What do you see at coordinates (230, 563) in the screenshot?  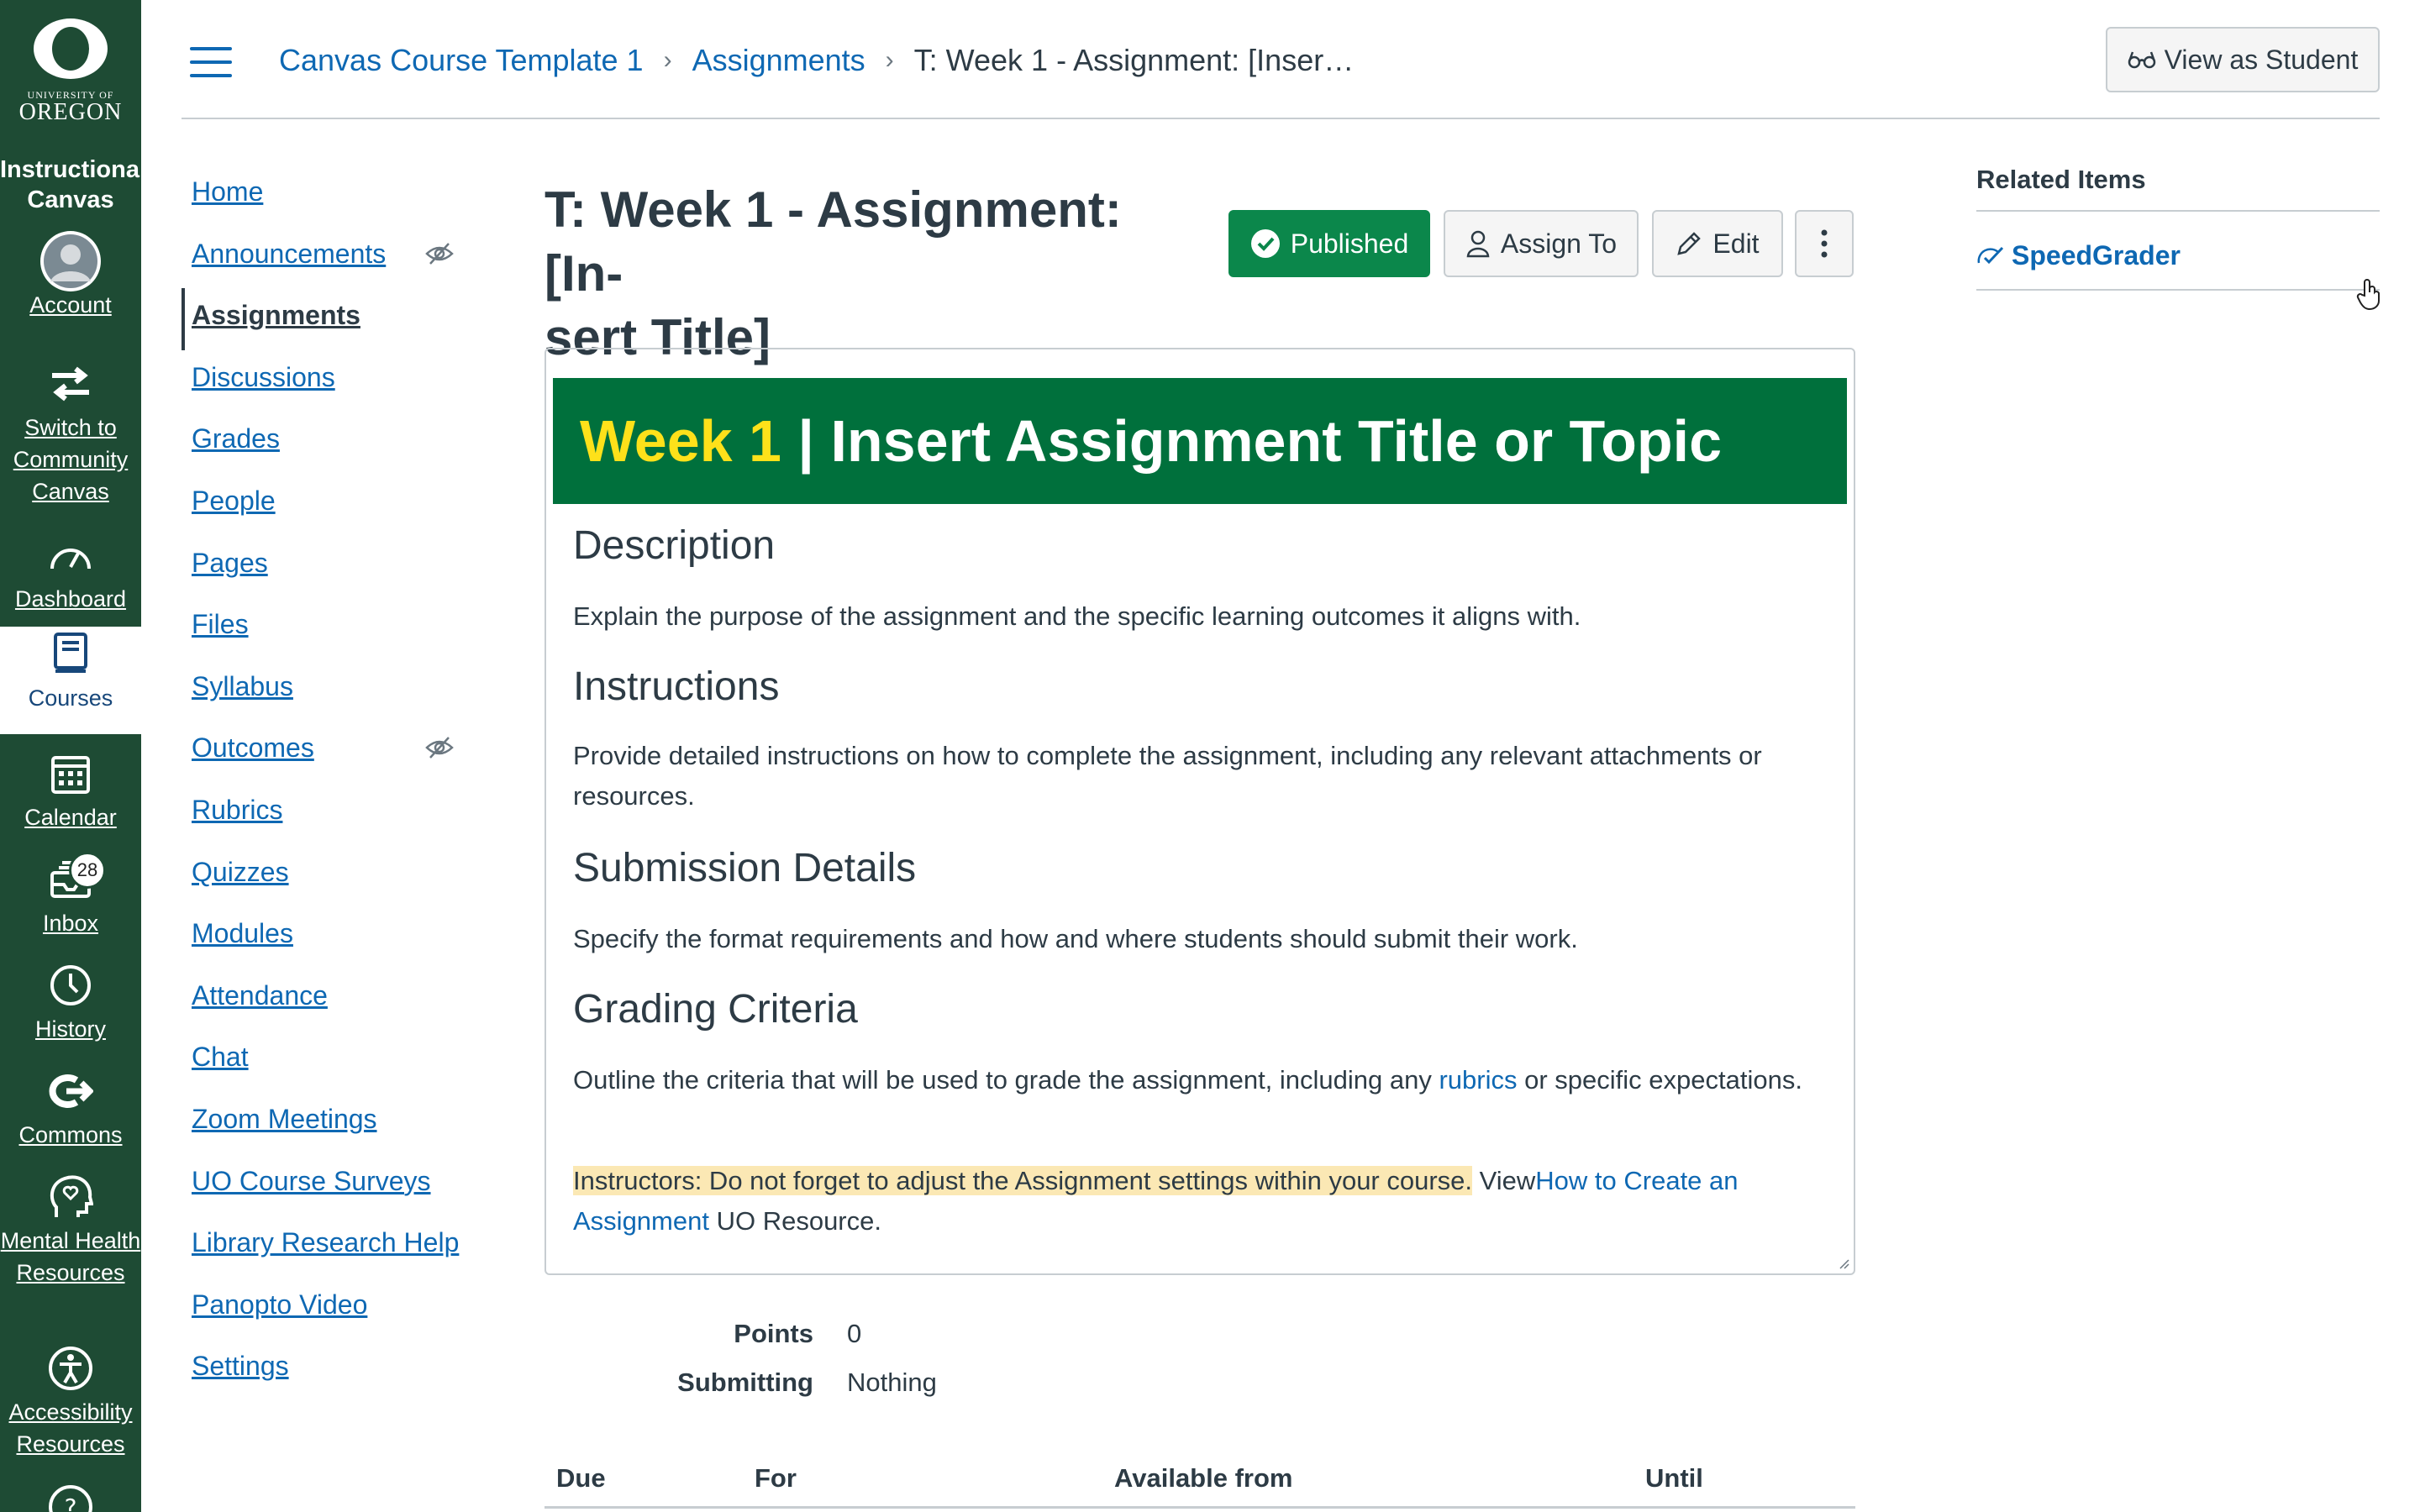 I see `course-nav-link: Pages` at bounding box center [230, 563].